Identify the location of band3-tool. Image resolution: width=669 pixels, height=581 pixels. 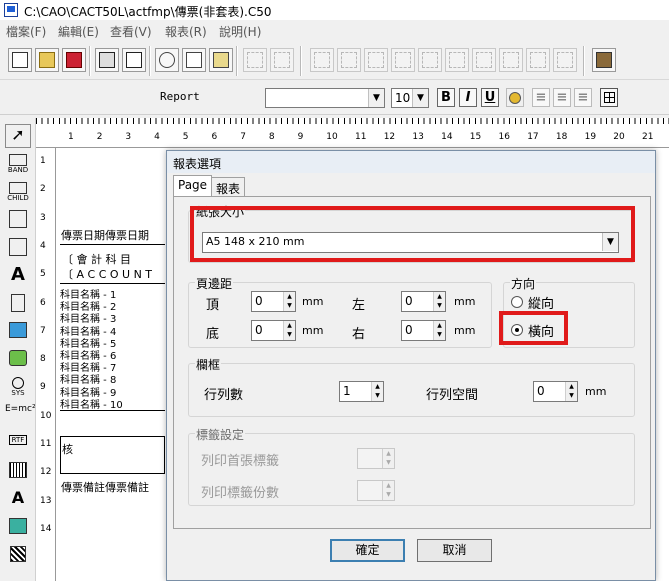
(18, 220).